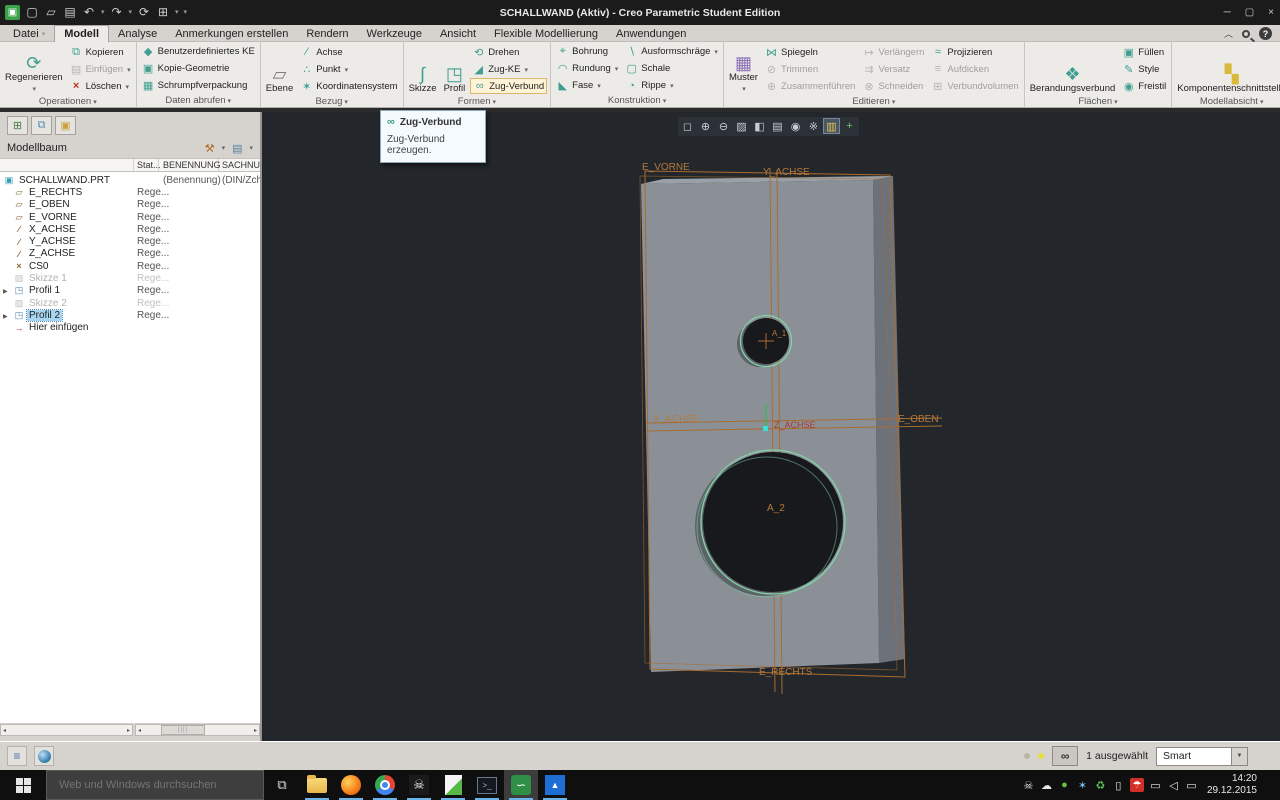  I want to click on tab-flexible-modellierung: Flexible Modellierung, so click(546, 33).